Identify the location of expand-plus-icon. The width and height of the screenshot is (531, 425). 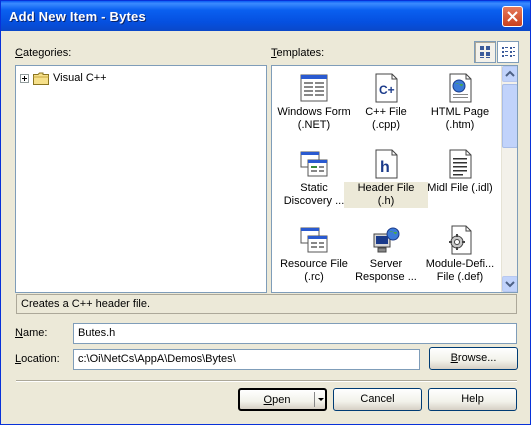
(24, 78).